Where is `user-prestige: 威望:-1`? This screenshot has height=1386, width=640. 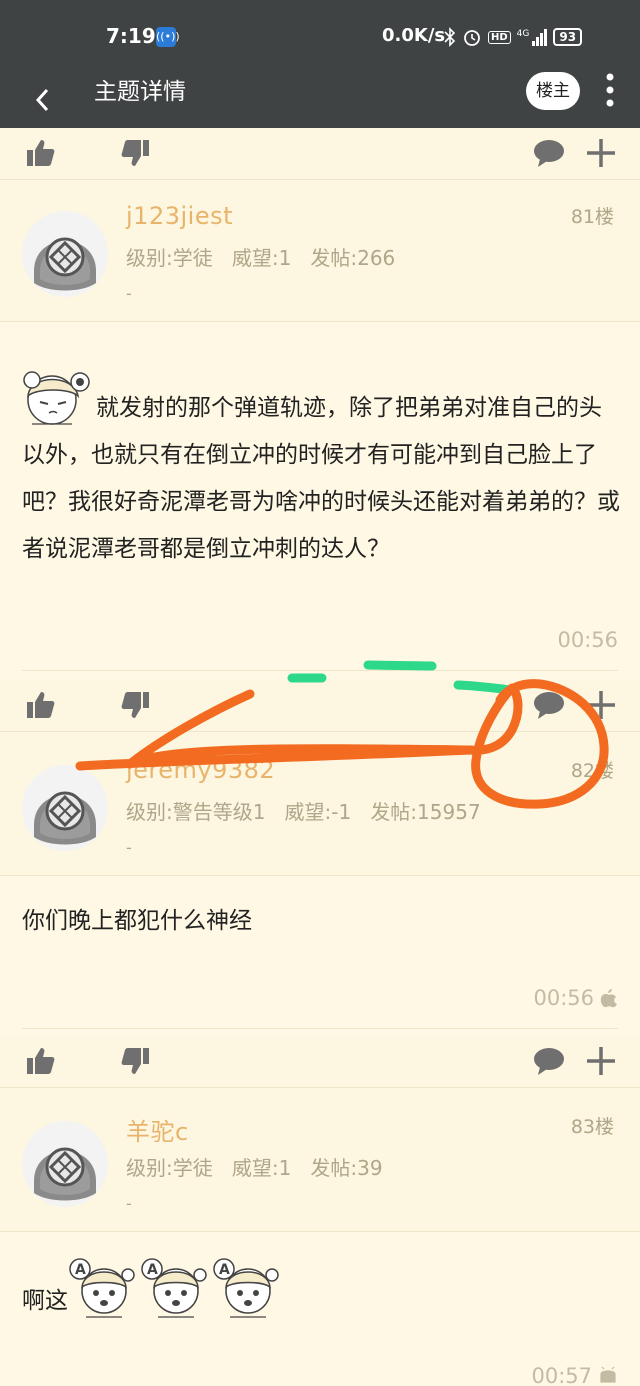
user-prestige: 威望:-1 is located at coordinates (318, 812).